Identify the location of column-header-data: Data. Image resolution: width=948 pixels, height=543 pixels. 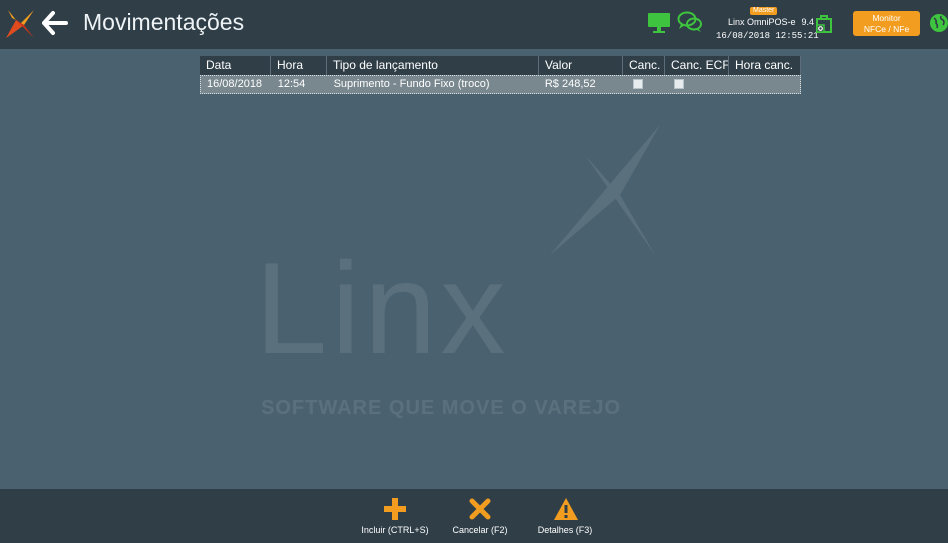
(235, 65).